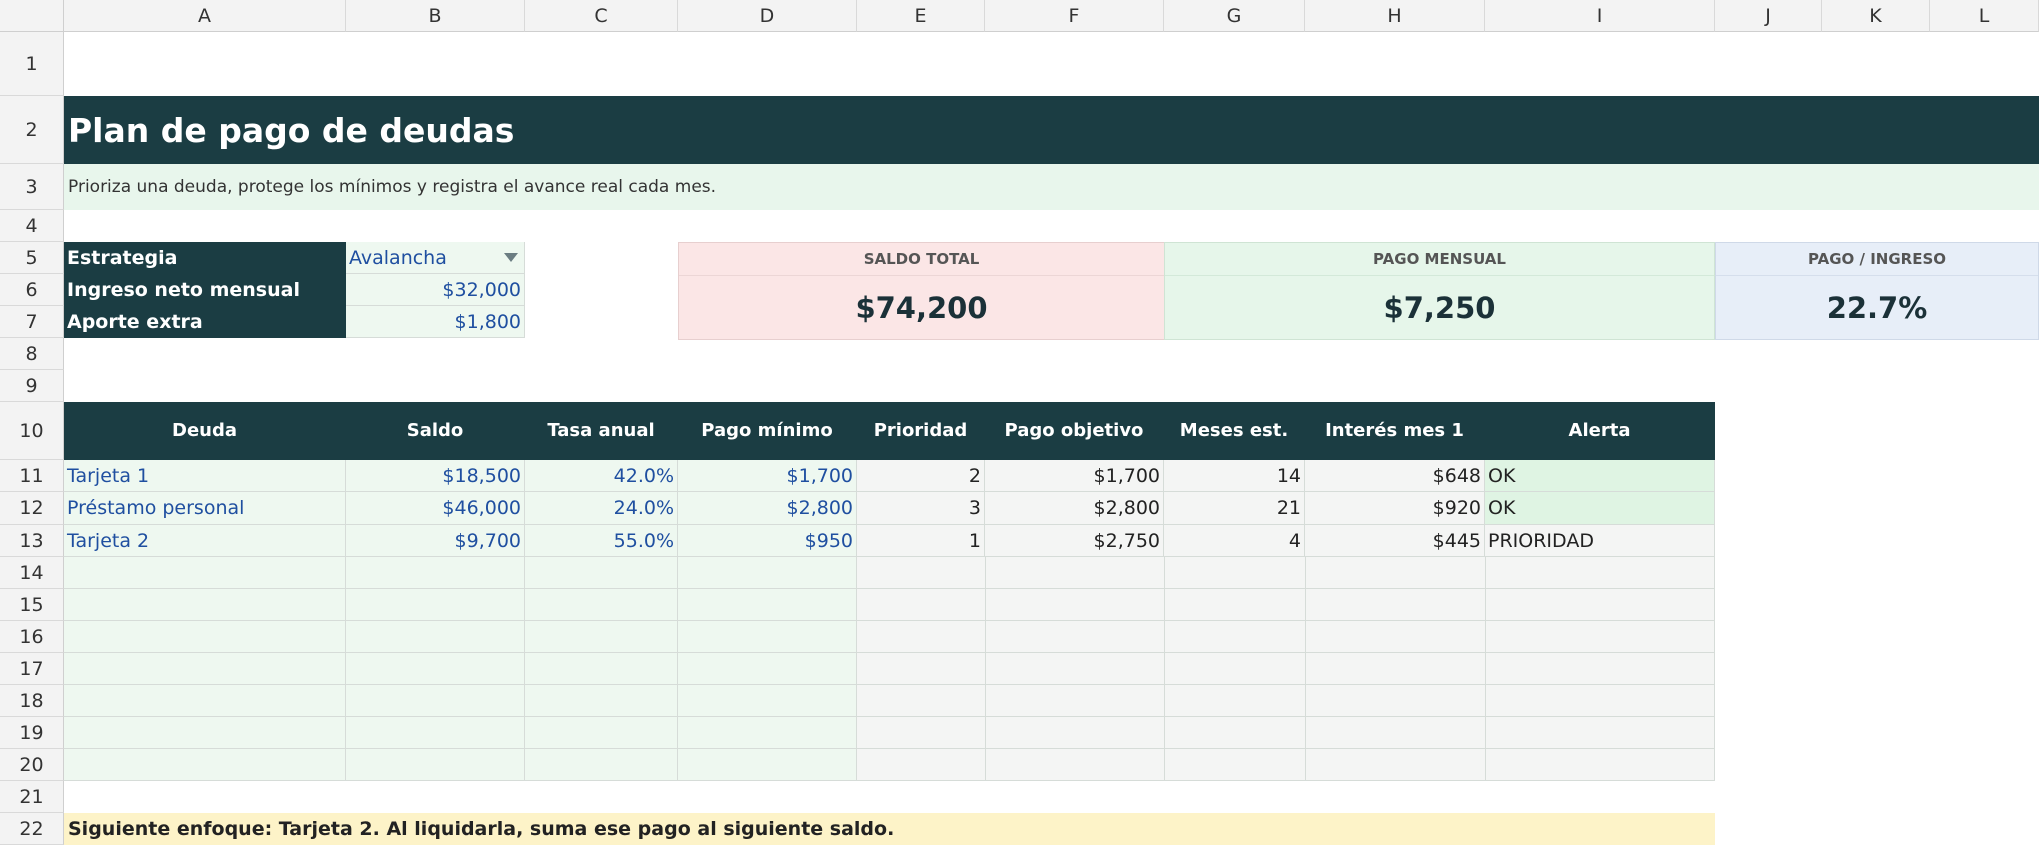 This screenshot has width=2039, height=845. Describe the element at coordinates (921, 508) in the screenshot. I see `table-cell-prioridad: 3` at that location.